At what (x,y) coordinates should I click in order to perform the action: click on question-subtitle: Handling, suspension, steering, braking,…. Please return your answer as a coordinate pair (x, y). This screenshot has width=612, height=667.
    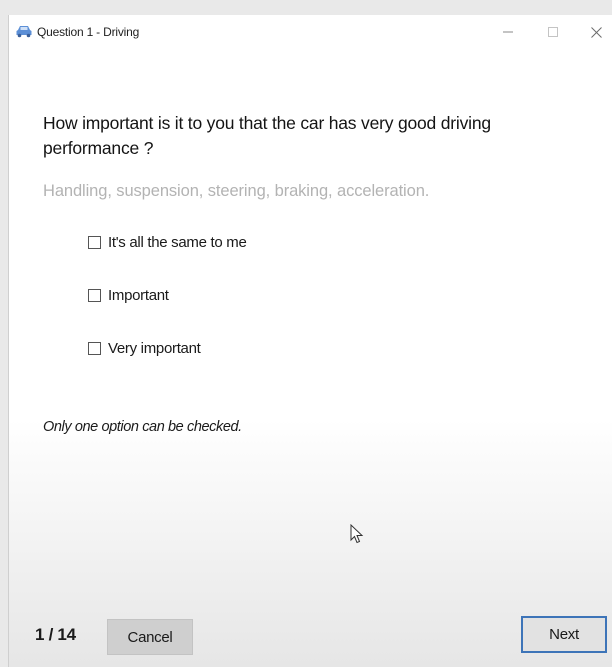
    Looking at the image, I should click on (236, 191).